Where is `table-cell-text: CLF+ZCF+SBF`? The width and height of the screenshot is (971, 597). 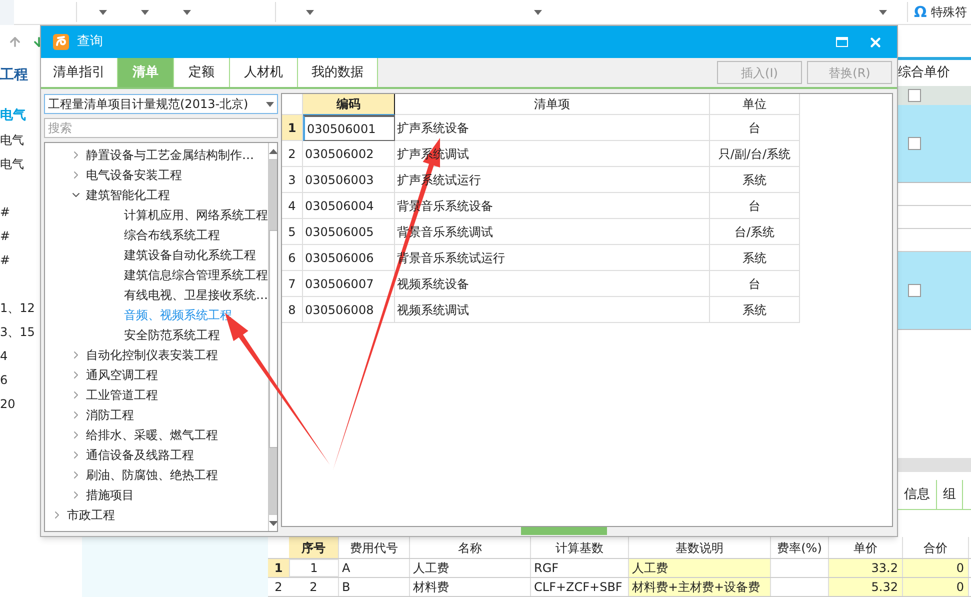
table-cell-text: CLF+ZCF+SBF is located at coordinates (578, 587).